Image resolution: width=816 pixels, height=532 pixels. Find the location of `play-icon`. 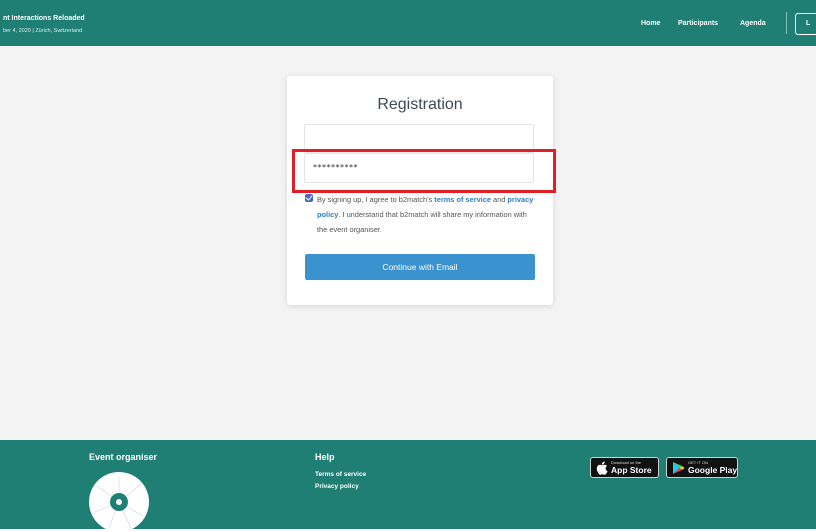

play-icon is located at coordinates (679, 468).